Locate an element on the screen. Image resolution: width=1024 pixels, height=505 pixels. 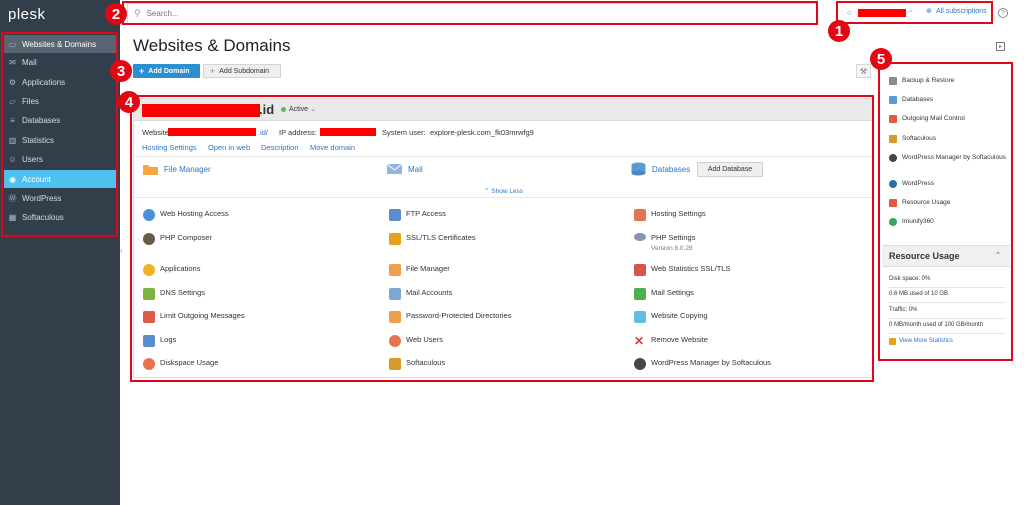
page-title: Websites & Domains is located at coordinates (212, 45).